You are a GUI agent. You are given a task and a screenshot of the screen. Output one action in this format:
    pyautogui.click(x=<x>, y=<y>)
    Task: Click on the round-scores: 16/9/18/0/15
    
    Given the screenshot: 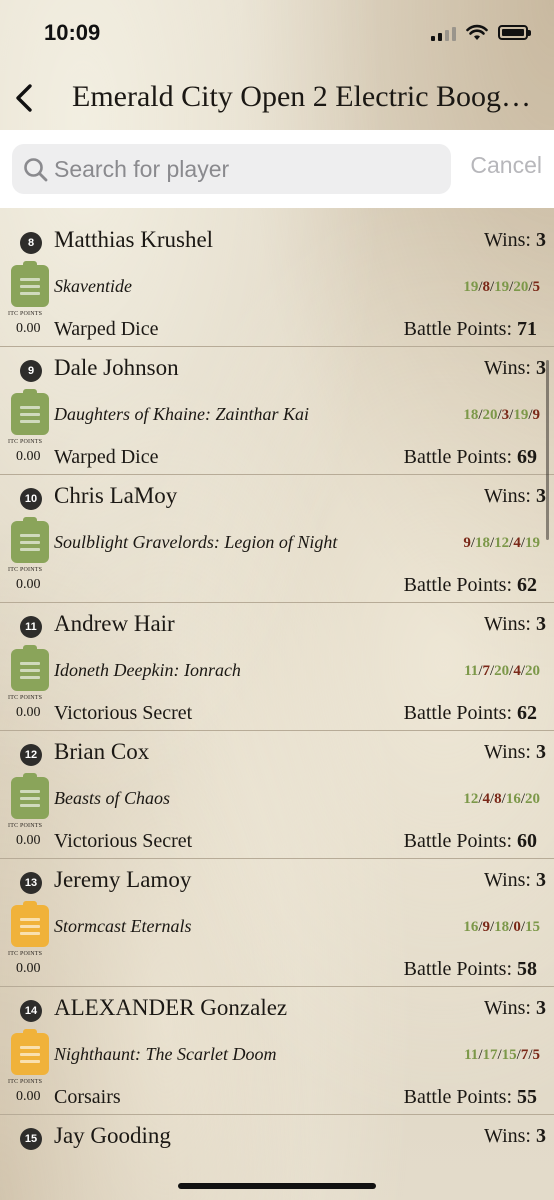 What is the action you would take?
    pyautogui.click(x=501, y=927)
    